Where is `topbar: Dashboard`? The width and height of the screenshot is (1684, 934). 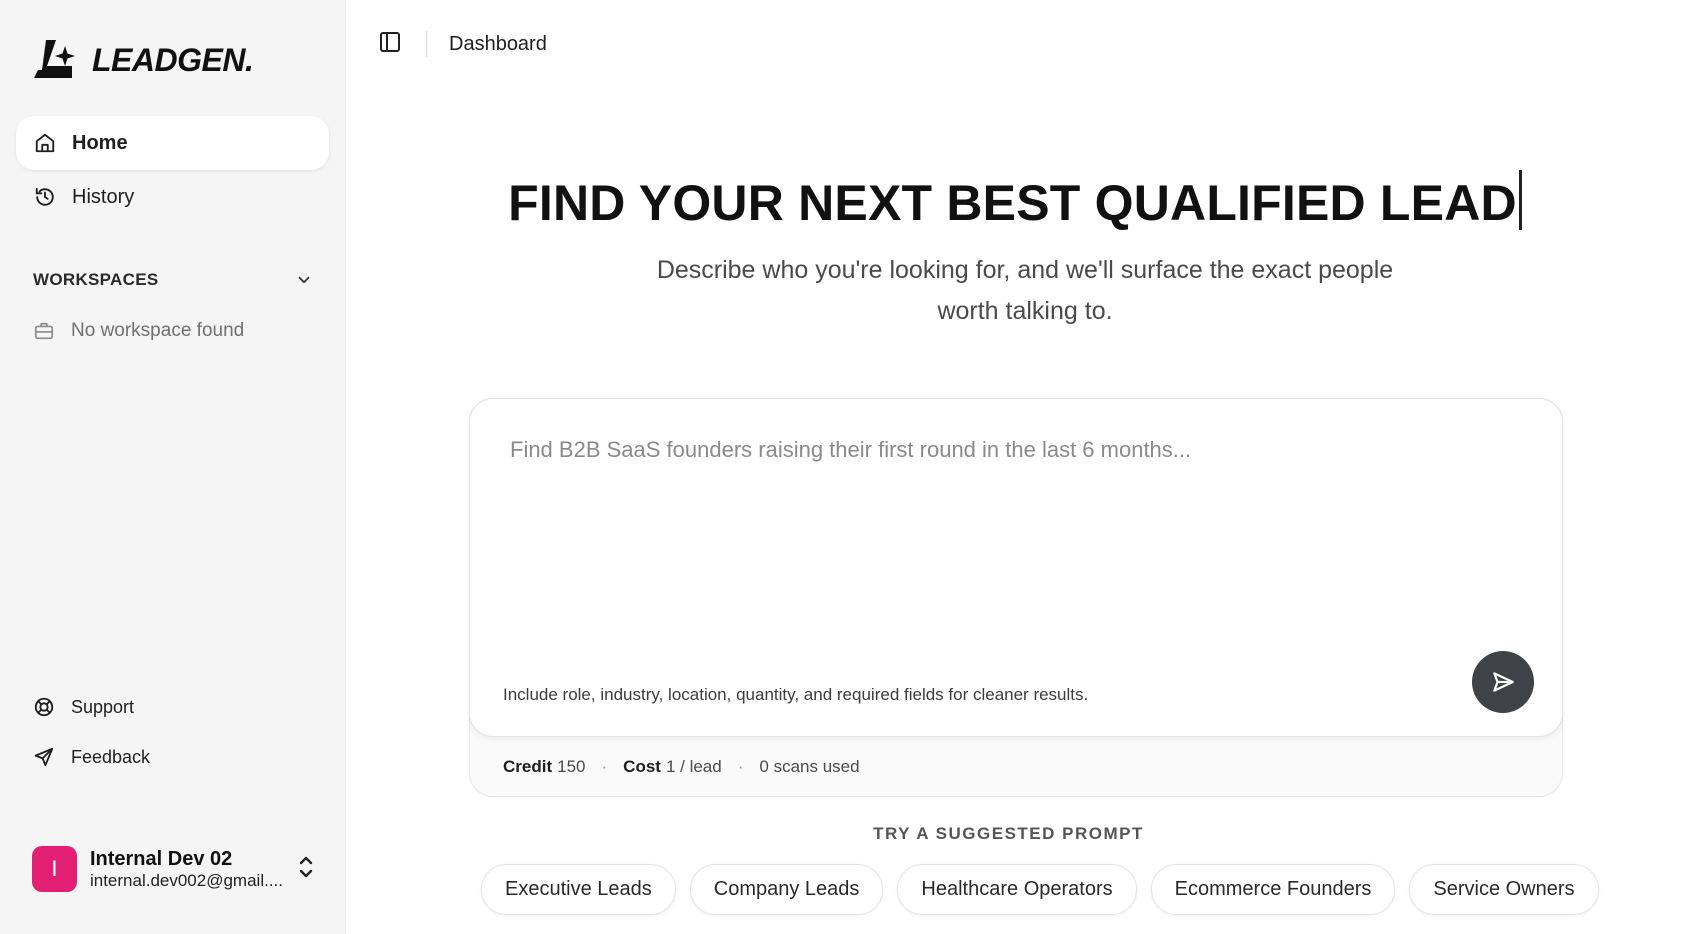 topbar: Dashboard is located at coordinates (1015, 44).